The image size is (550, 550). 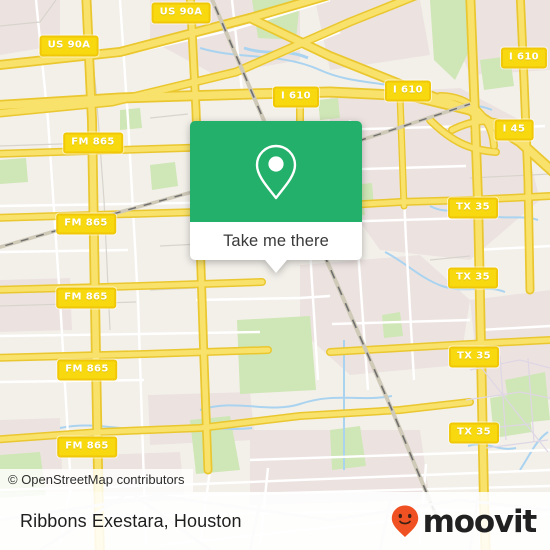 I want to click on moovit-wordmark: moovit, so click(x=480, y=521).